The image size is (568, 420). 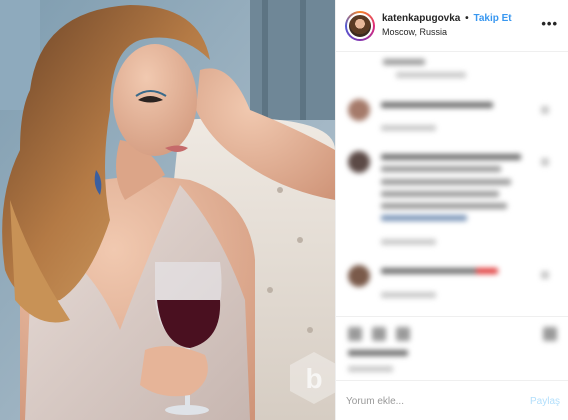 I want to click on location-link: Moscow, Russia, so click(x=414, y=32).